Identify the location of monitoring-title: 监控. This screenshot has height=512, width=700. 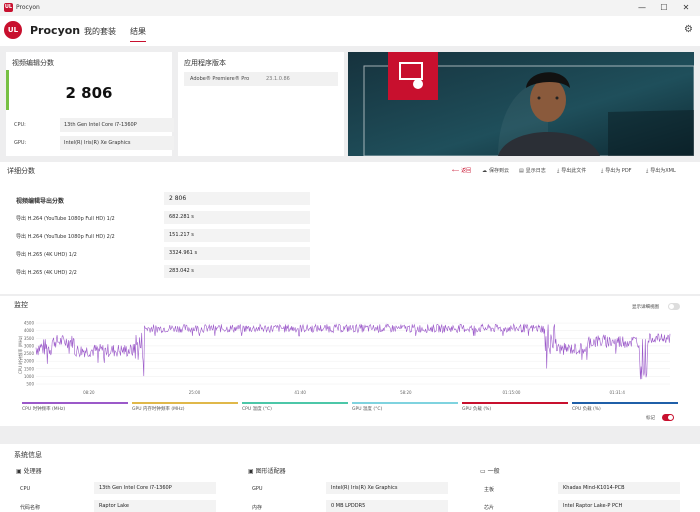
(21, 305).